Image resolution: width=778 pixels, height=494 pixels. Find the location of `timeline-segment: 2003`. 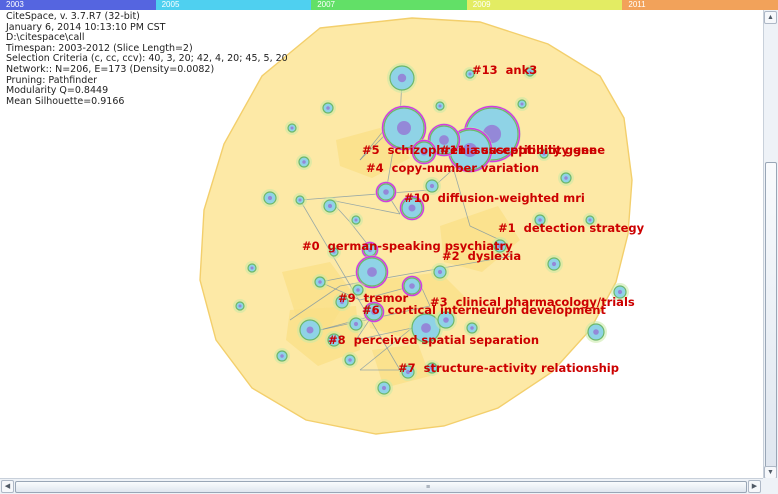

timeline-segment: 2003 is located at coordinates (78, 5).